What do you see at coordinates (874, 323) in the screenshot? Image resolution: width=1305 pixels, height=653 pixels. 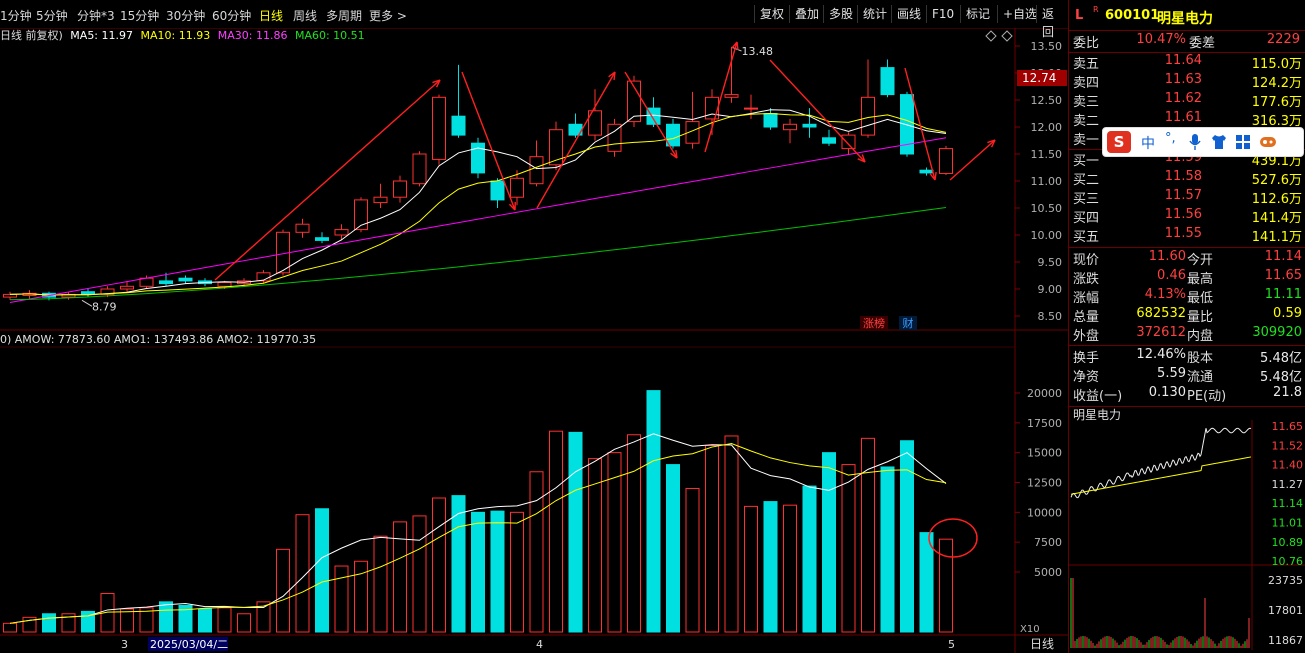 I see `rank-tag: 涨榜` at bounding box center [874, 323].